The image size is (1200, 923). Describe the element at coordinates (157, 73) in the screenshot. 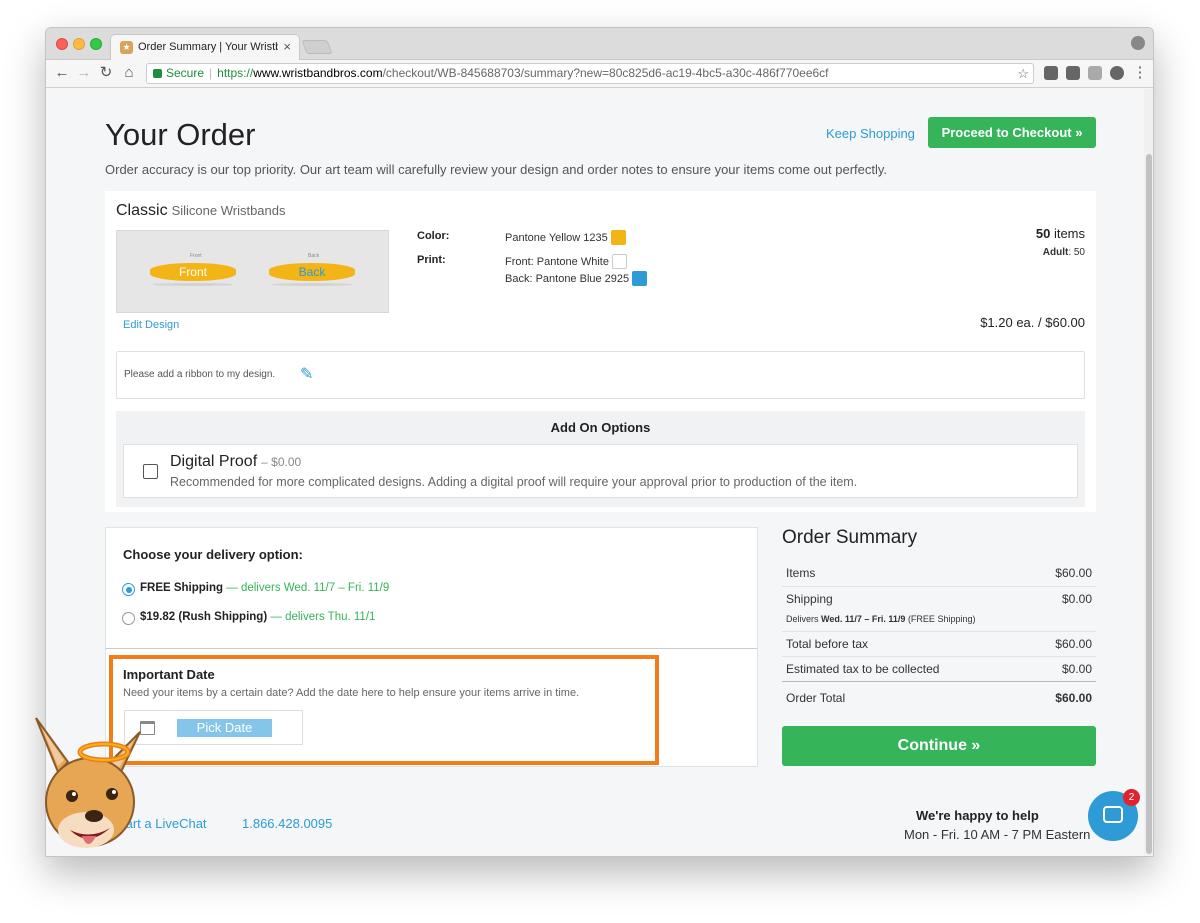

I see `lock-icon` at that location.